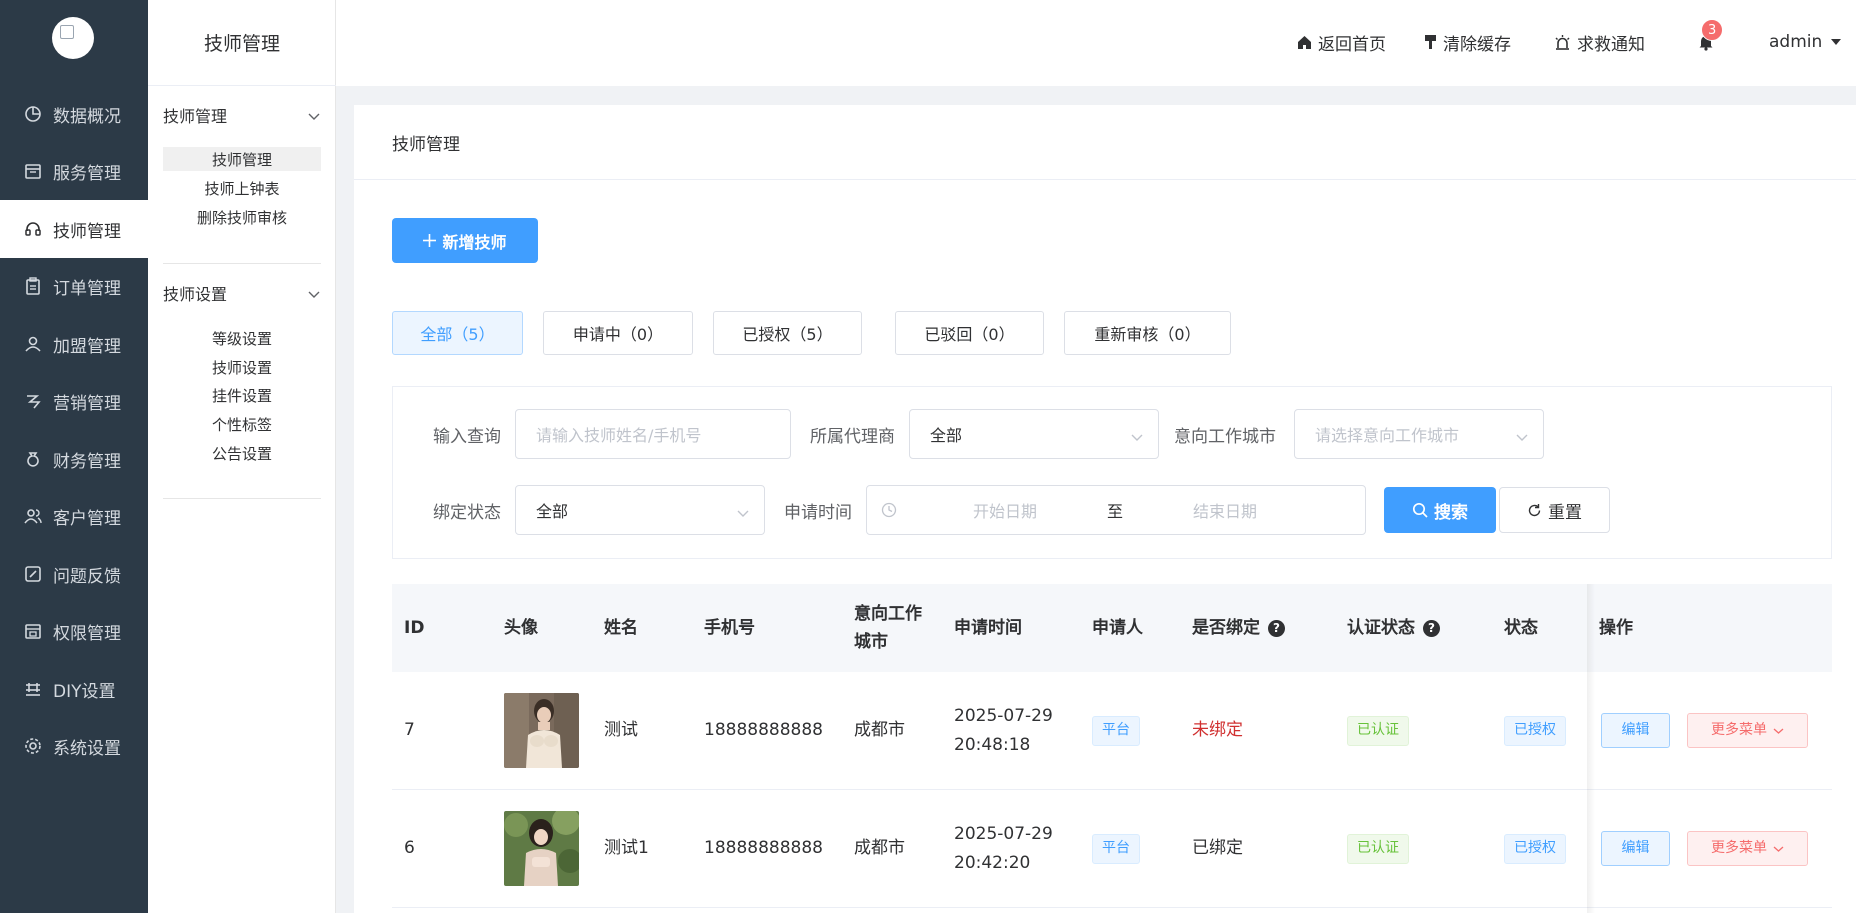 This screenshot has width=1856, height=913. Describe the element at coordinates (992, 862) in the screenshot. I see `apply-clock-time: 20:42:20` at that location.